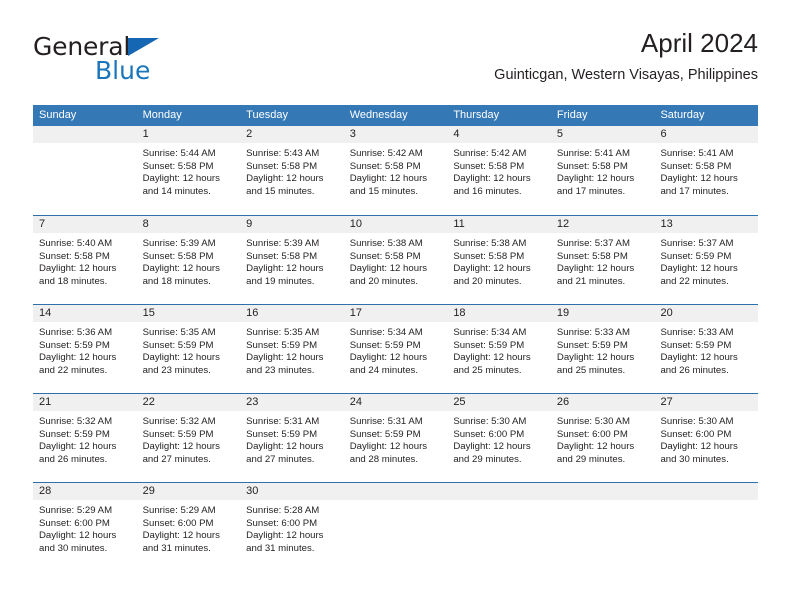 The height and width of the screenshot is (612, 792). Describe the element at coordinates (476, 115) in the screenshot. I see `weekday-header-thursday: Thursday` at that location.